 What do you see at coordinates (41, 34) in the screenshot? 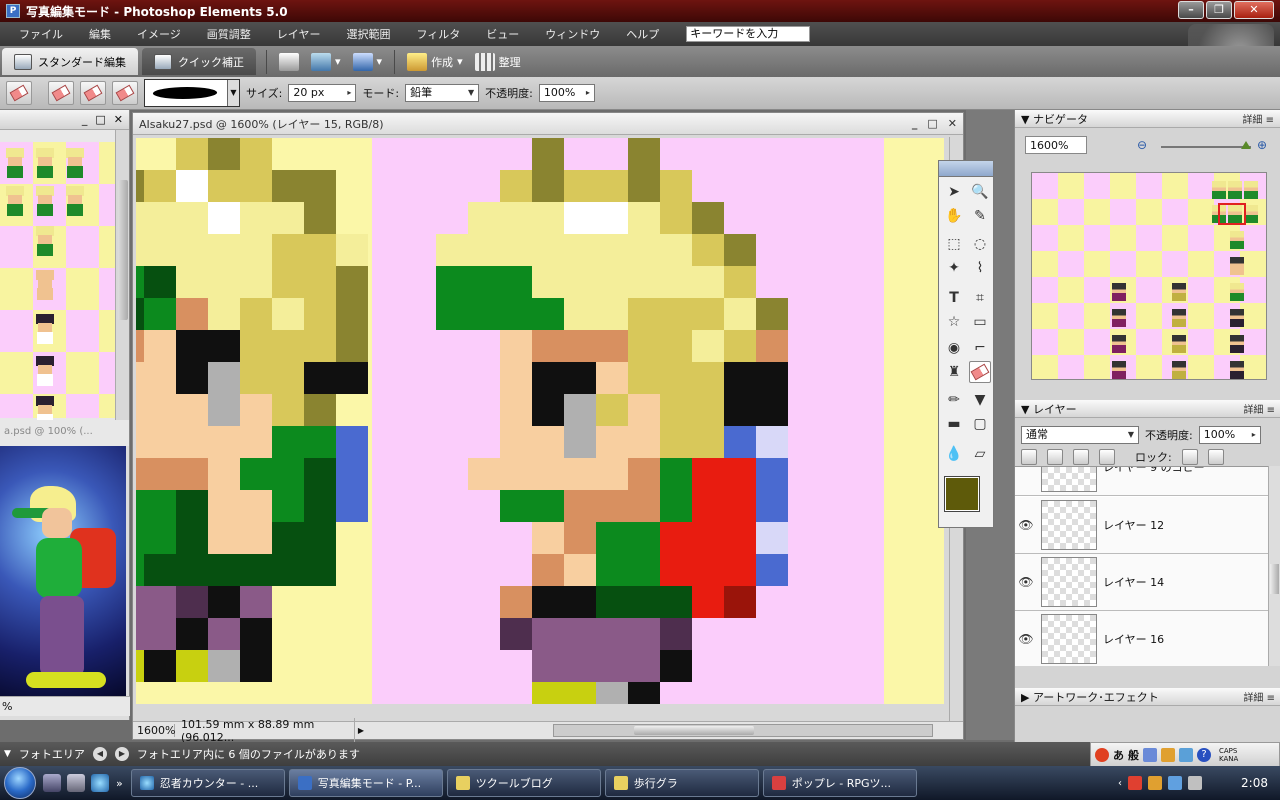
I see `menu-file: ファイル` at bounding box center [41, 34].